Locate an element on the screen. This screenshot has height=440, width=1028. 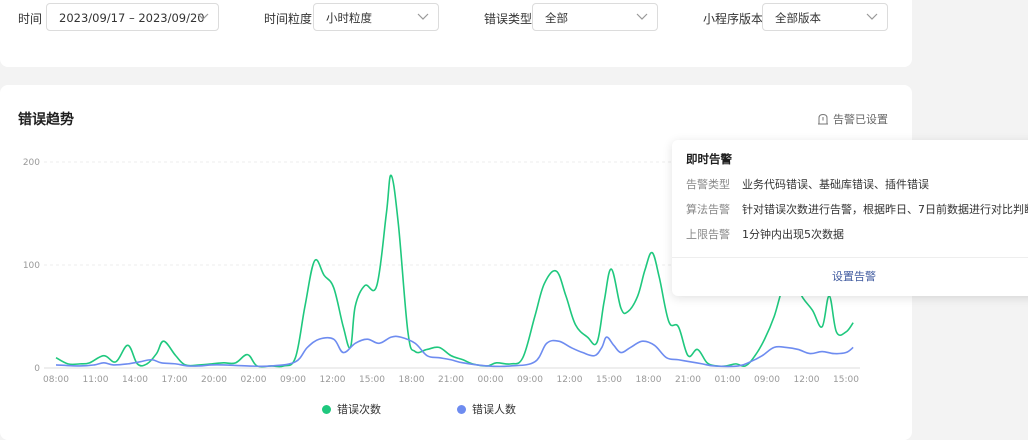
popover-row-algorithm: 算法告警 针对错误次数进行告警，根据昨日、7日前数据进行对比判断 is located at coordinates (857, 209).